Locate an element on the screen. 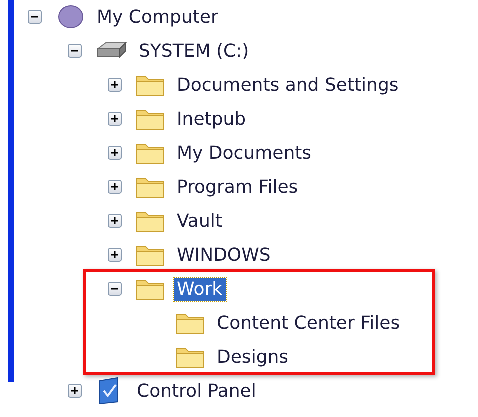  tree-item: WINDOWS is located at coordinates (224, 255).